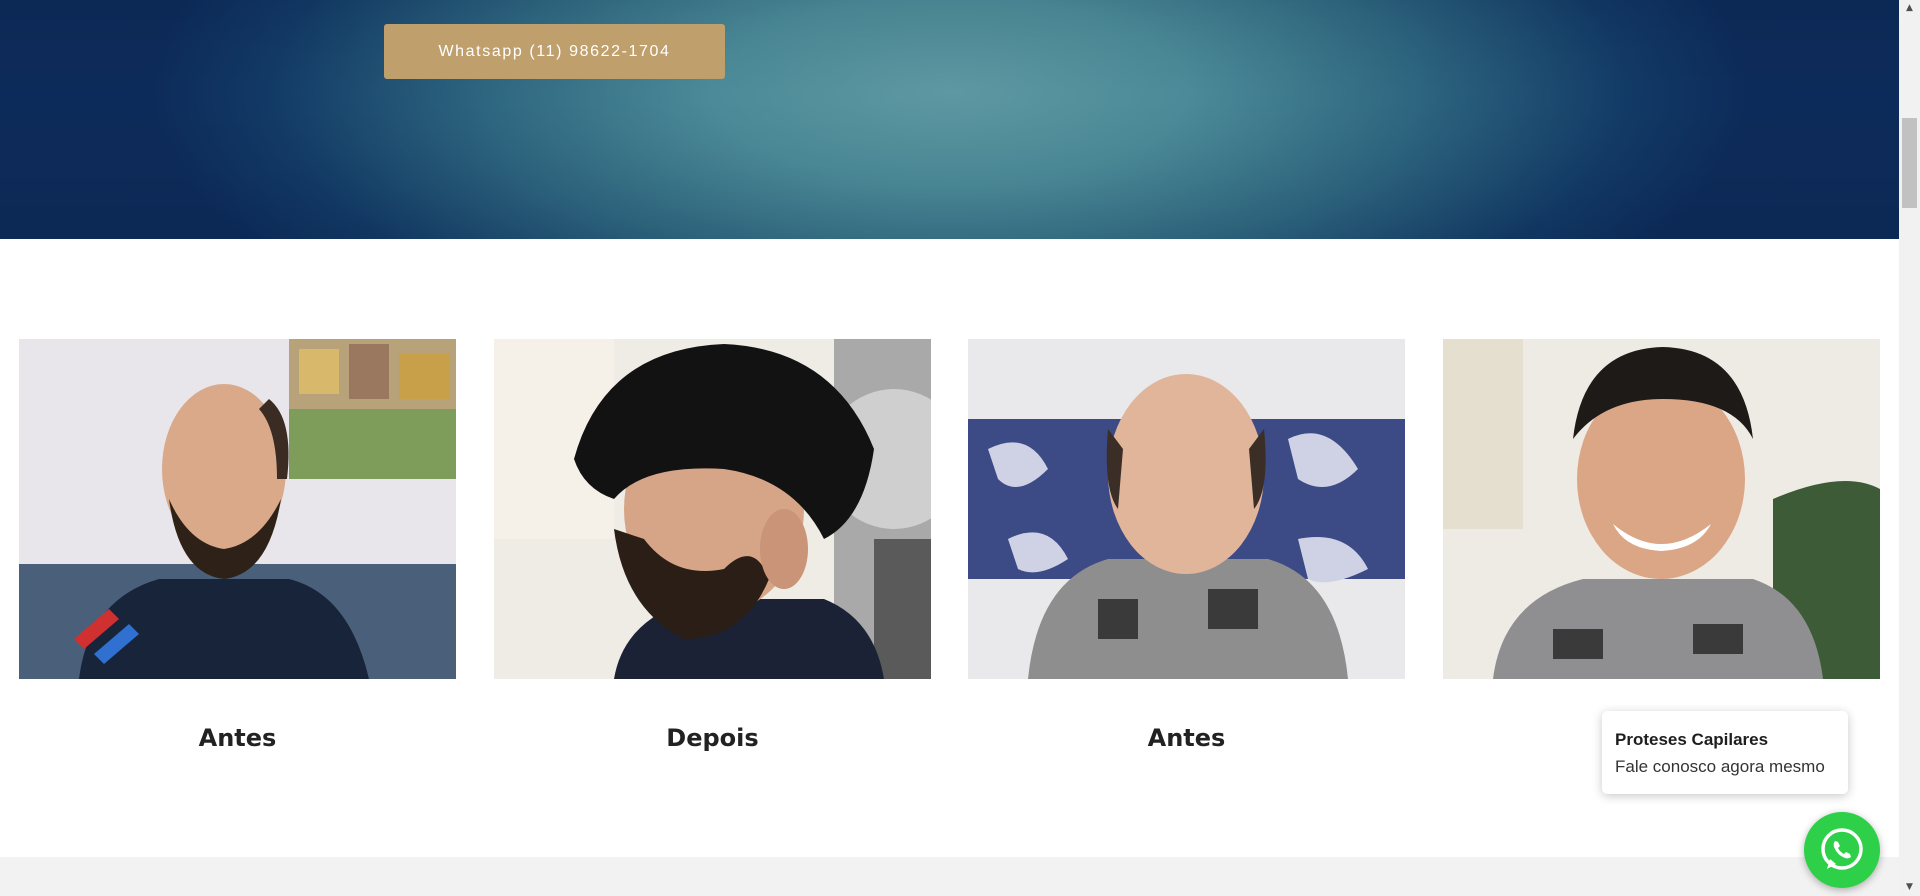 This screenshot has height=896, width=1920. I want to click on gallery-caption: Depois, so click(712, 738).